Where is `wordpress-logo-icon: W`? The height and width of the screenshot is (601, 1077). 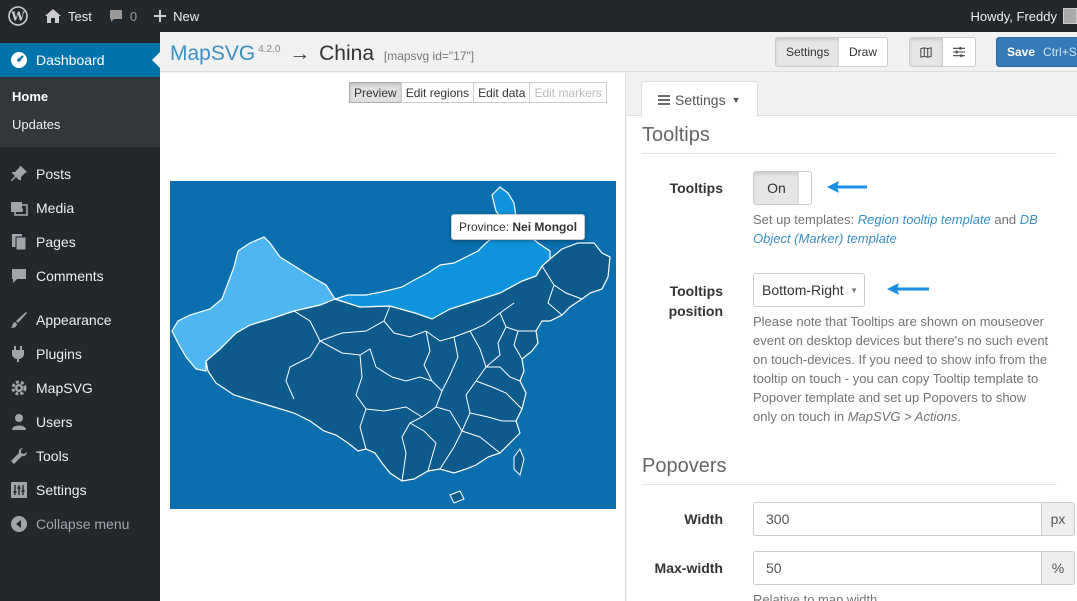
wordpress-logo-icon: W is located at coordinates (18, 16).